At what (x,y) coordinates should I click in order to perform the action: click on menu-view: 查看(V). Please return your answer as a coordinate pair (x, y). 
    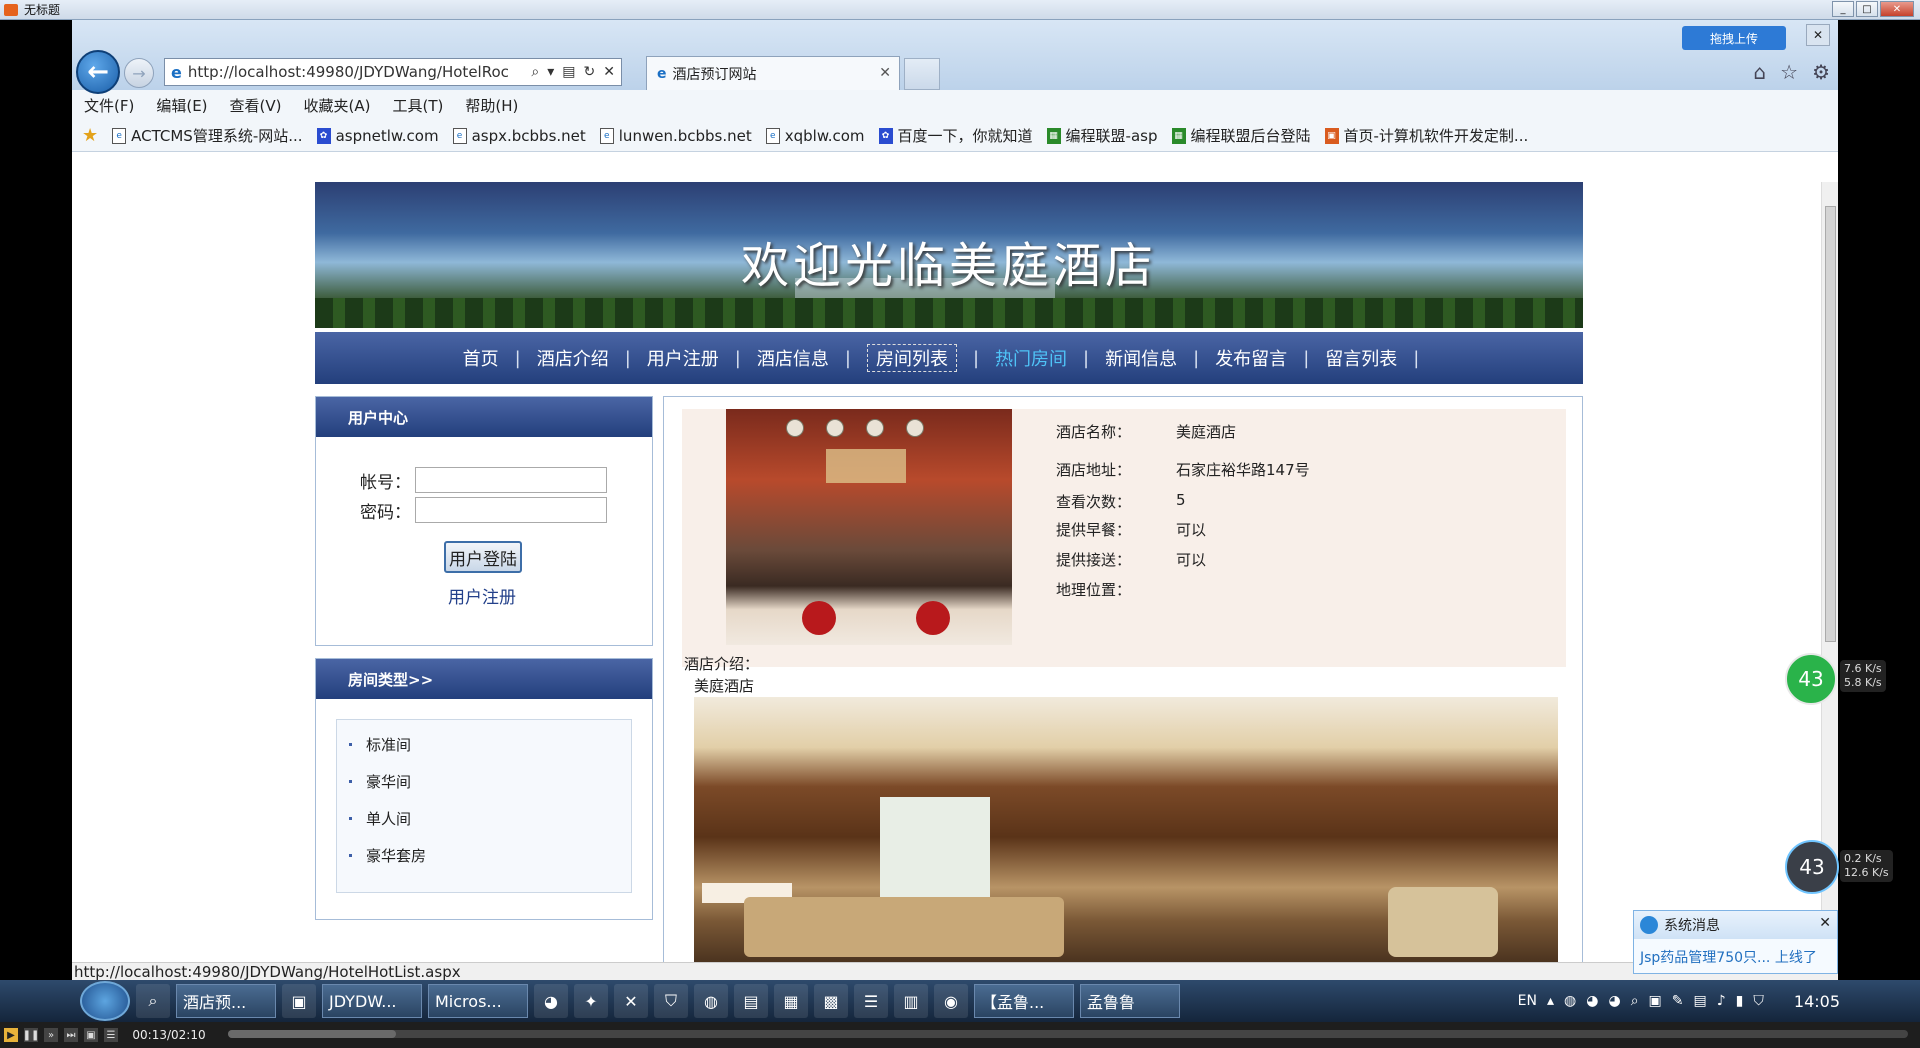
    Looking at the image, I should click on (256, 105).